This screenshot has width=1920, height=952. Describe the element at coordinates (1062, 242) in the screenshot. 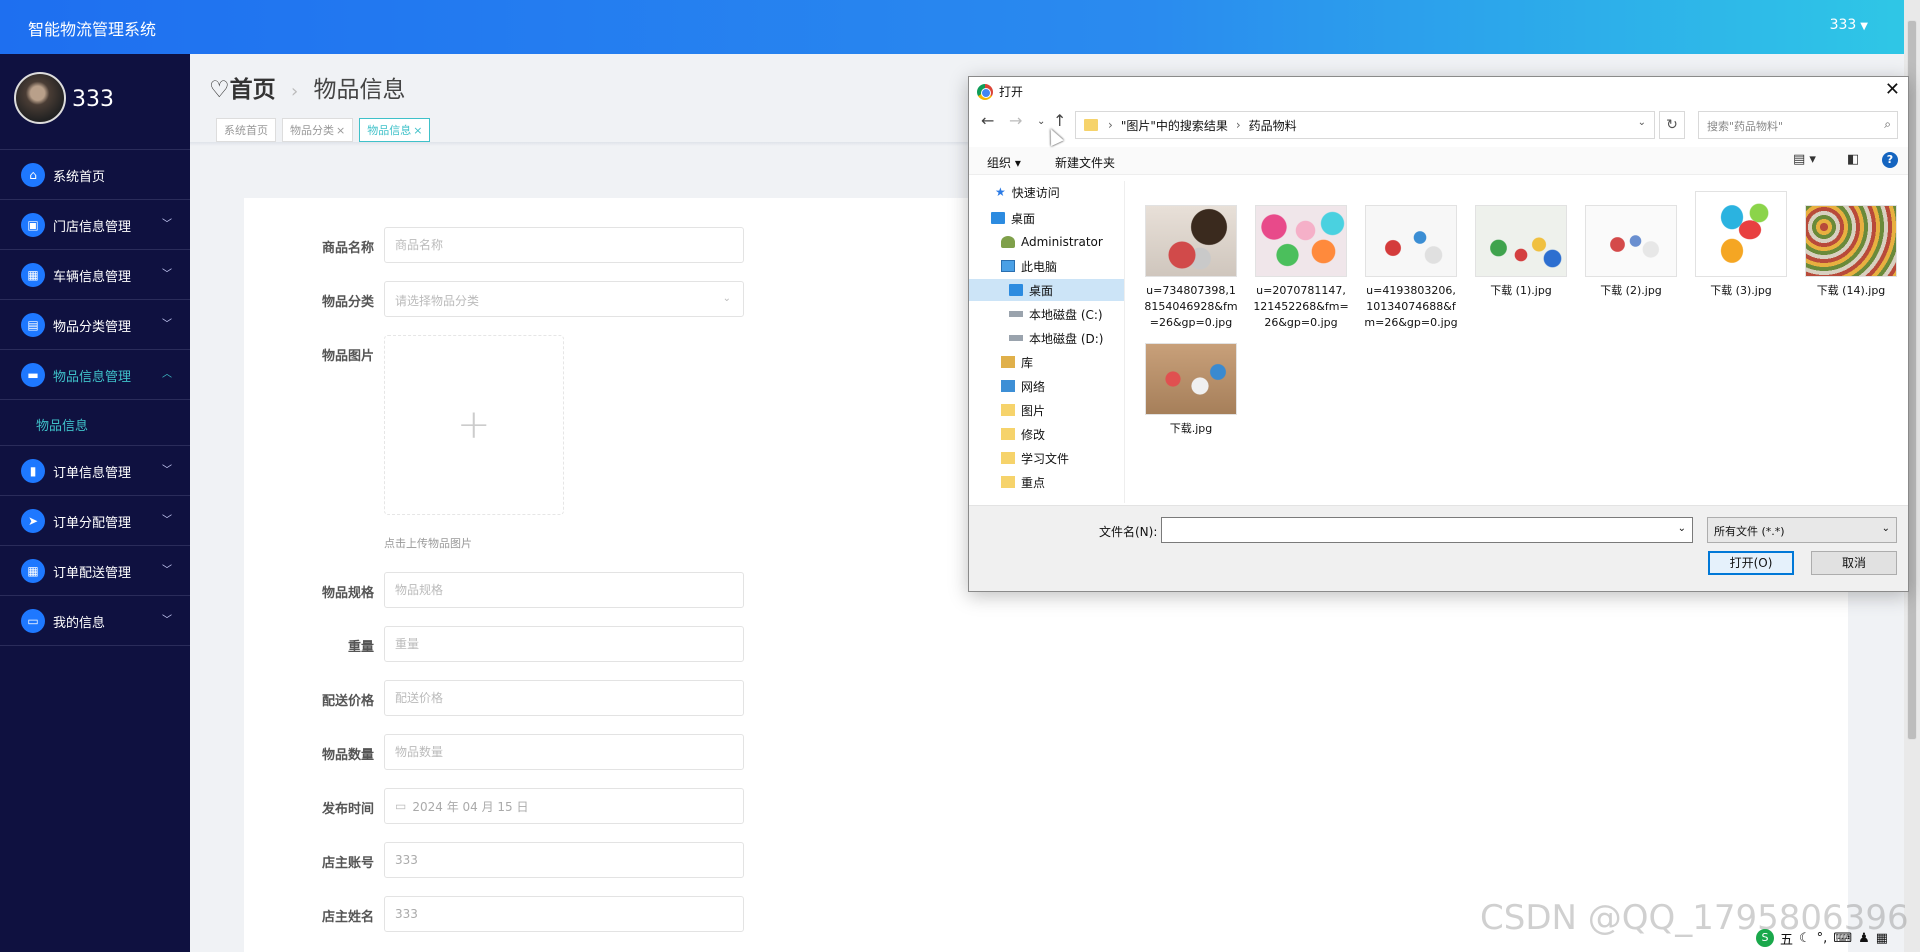

I see `nav-administrator: Administrator` at that location.